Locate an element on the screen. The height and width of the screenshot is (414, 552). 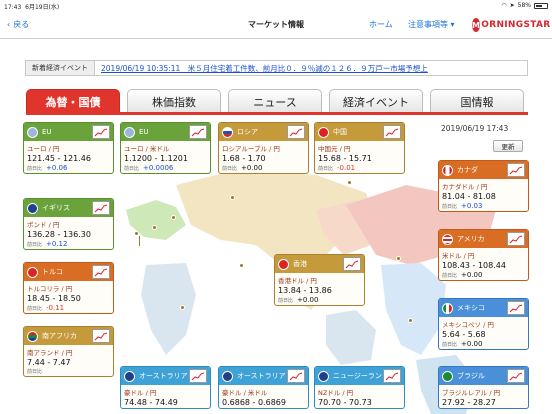
usa-flag-icon is located at coordinates (447, 239).